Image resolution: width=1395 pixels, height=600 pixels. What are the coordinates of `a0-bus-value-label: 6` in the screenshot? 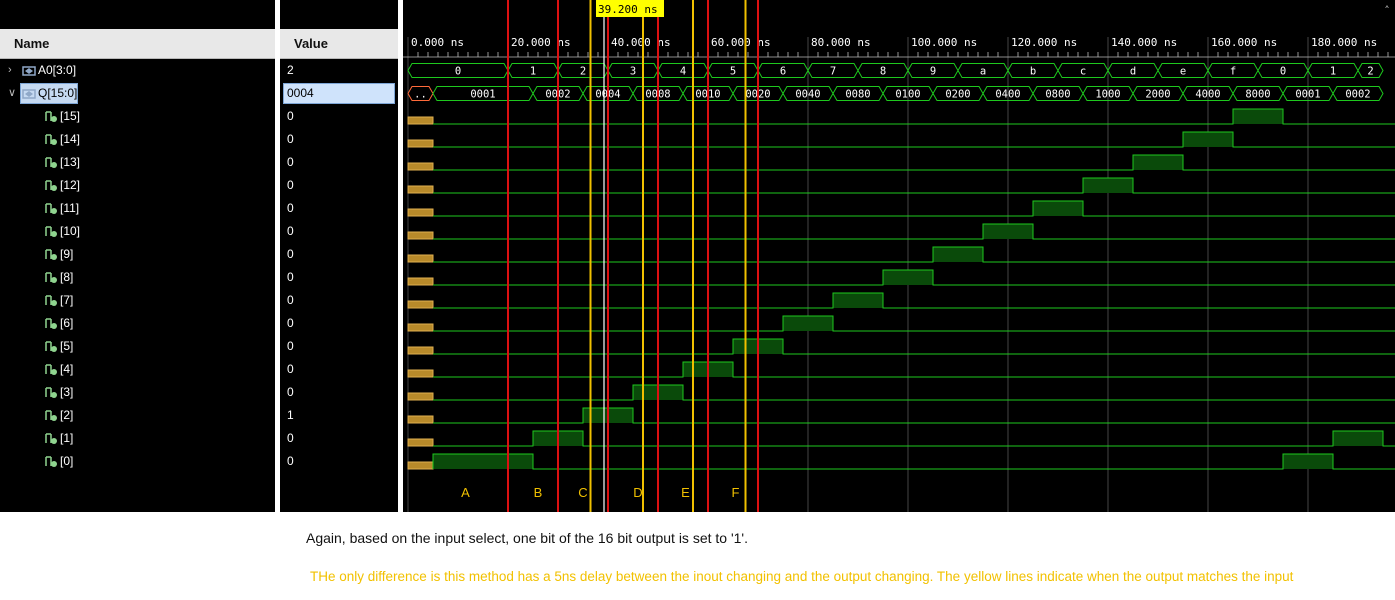 It's located at (783, 72).